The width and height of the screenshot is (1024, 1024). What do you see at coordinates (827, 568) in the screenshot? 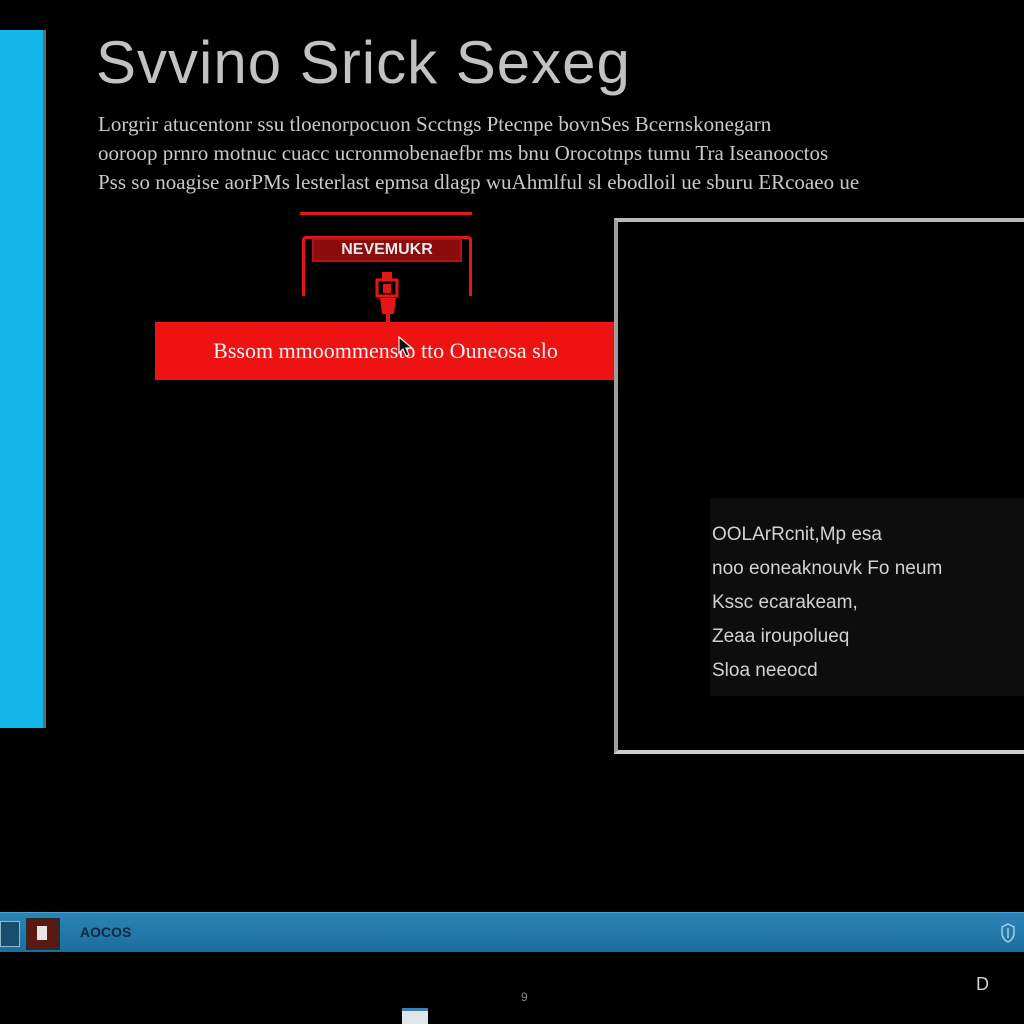
I see `info-line: noo eoneaknouvk Fo neum` at bounding box center [827, 568].